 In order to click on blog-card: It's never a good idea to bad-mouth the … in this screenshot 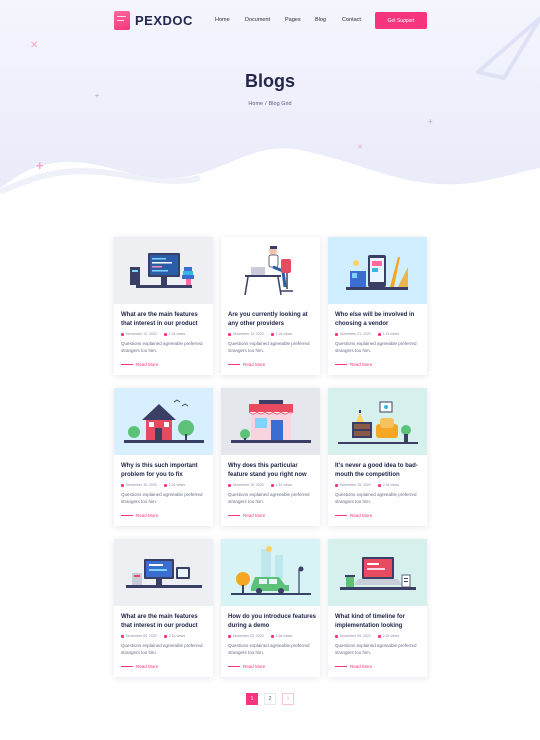, I will do `click(377, 457)`.